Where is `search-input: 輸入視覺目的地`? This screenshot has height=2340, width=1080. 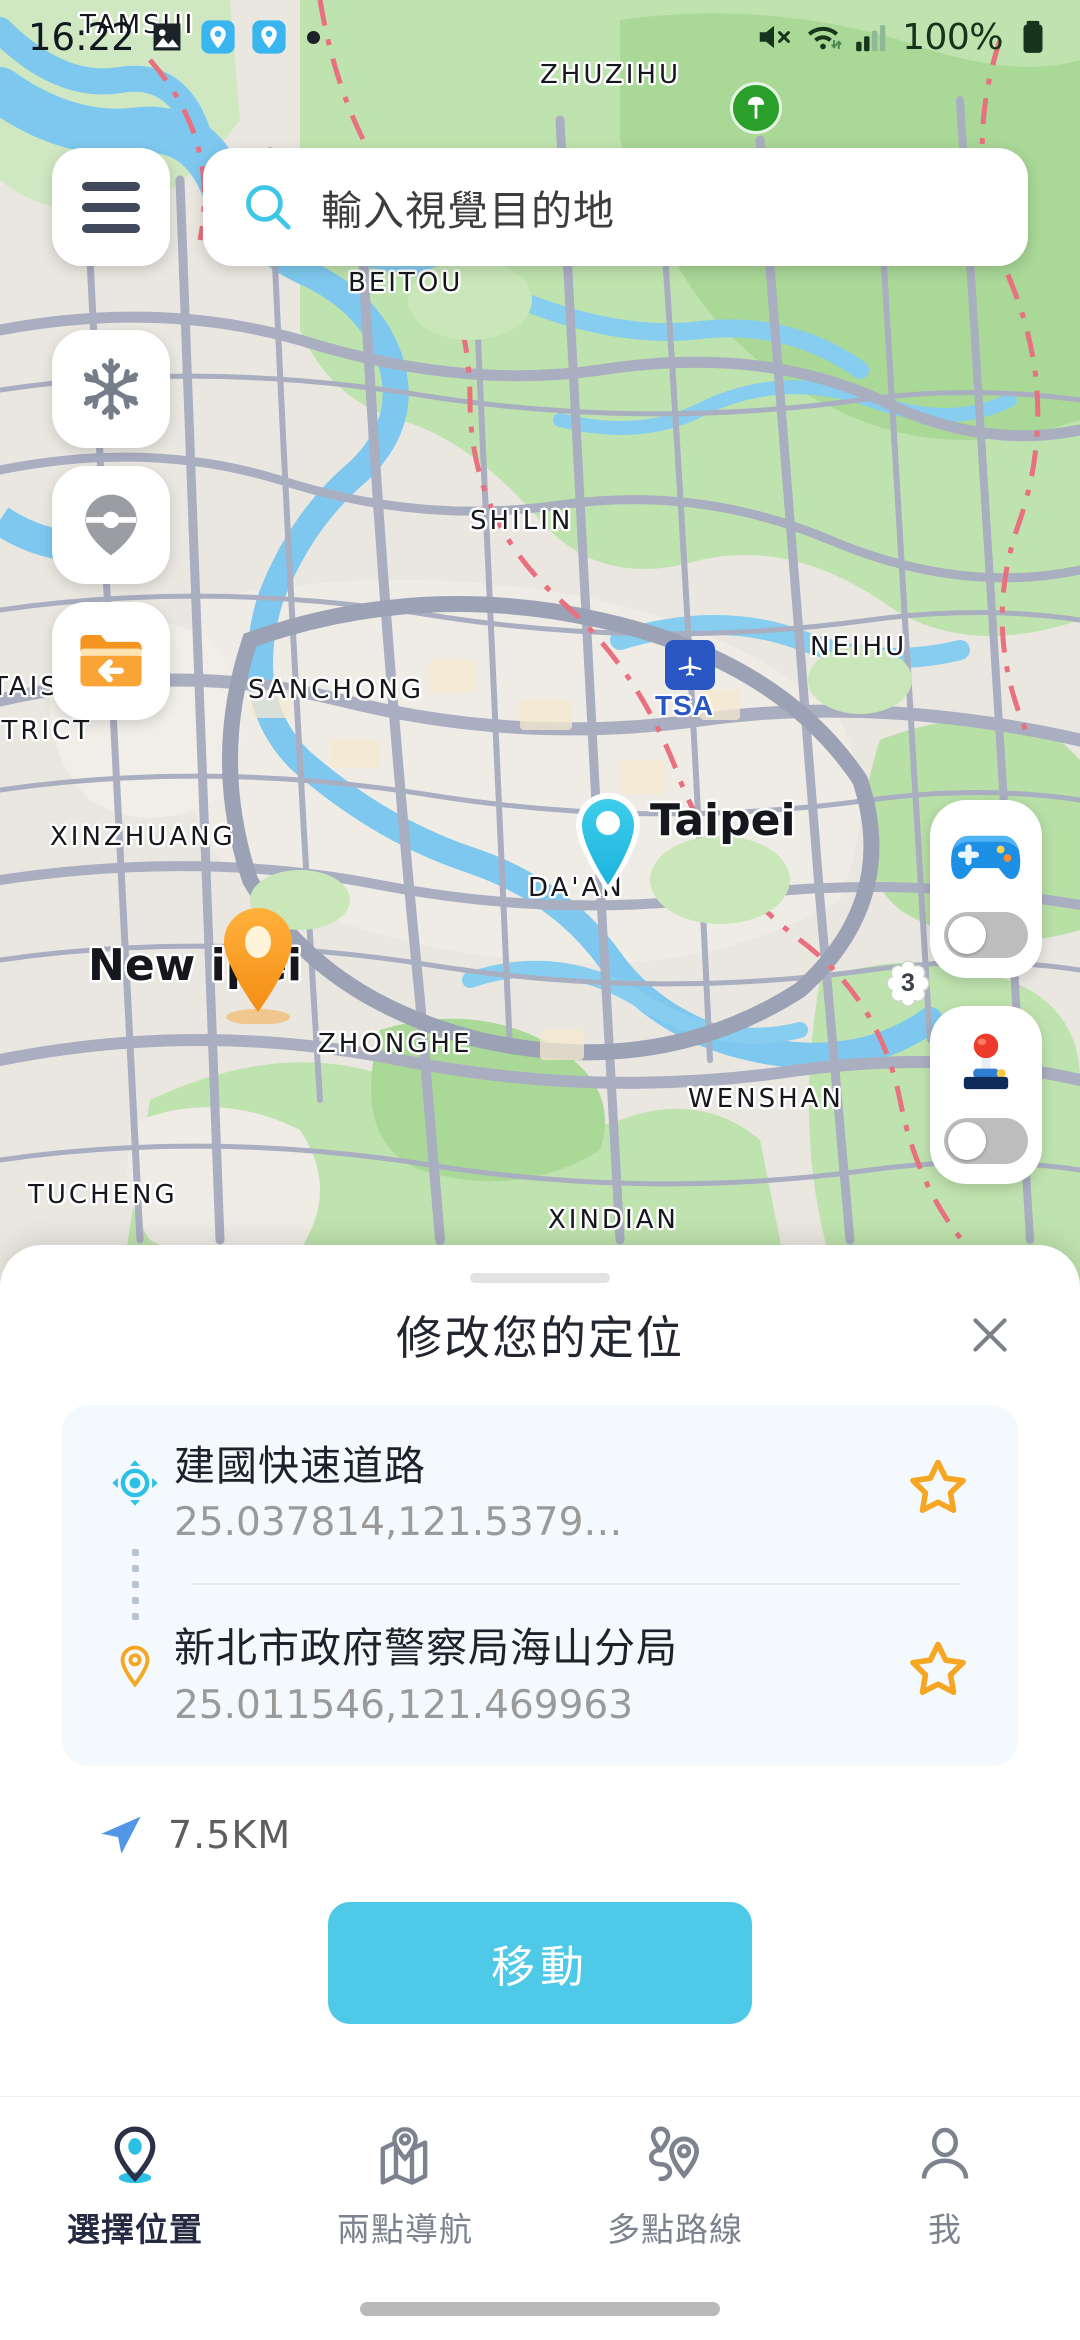 search-input: 輸入視覺目的地 is located at coordinates (615, 207).